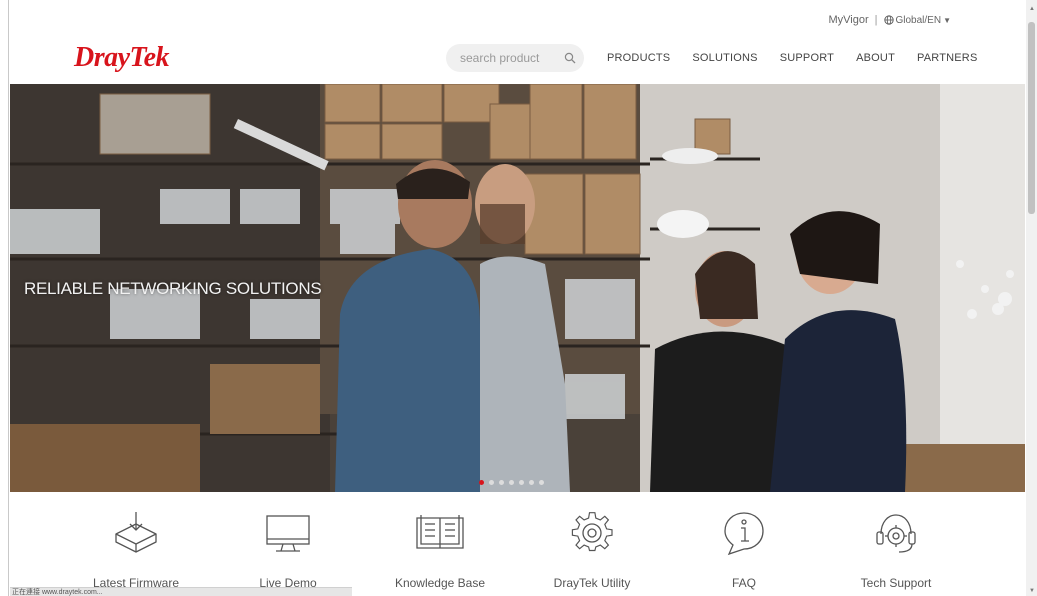 The width and height of the screenshot is (1037, 596). I want to click on feature-latest-firmware: Latest Firmware, so click(136, 550).